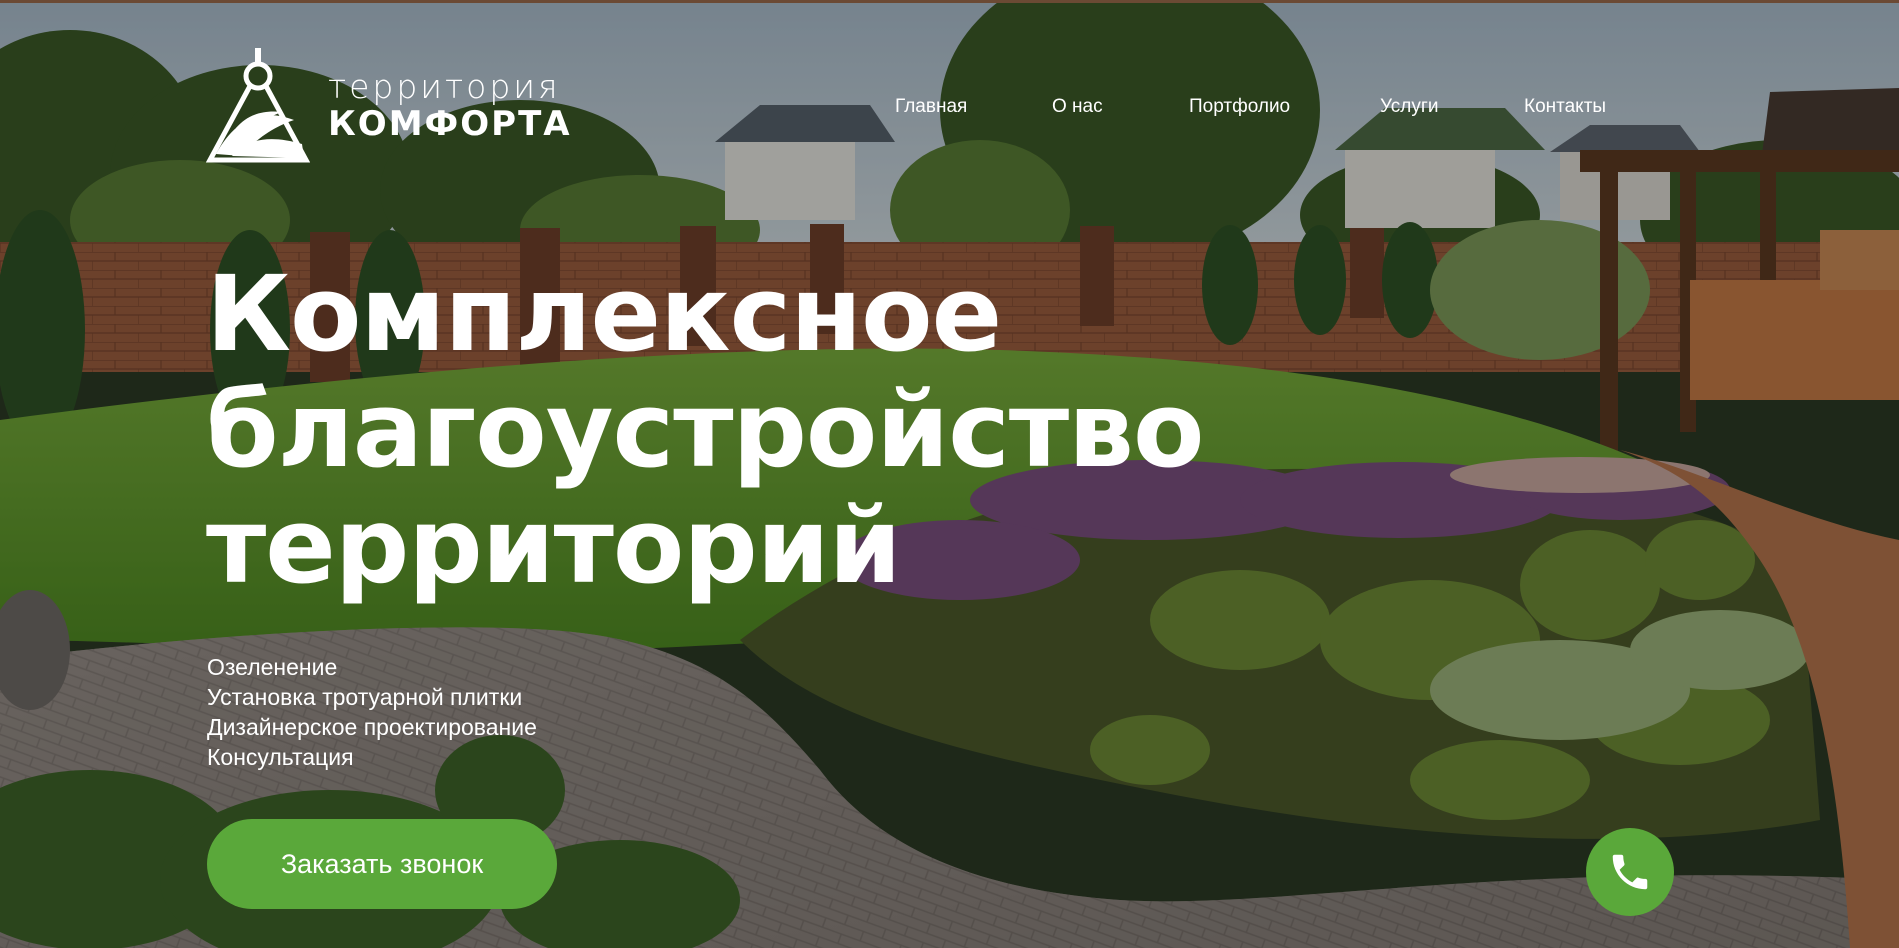 The width and height of the screenshot is (1899, 948). I want to click on service-item: Дизайнерское проектирование, so click(372, 727).